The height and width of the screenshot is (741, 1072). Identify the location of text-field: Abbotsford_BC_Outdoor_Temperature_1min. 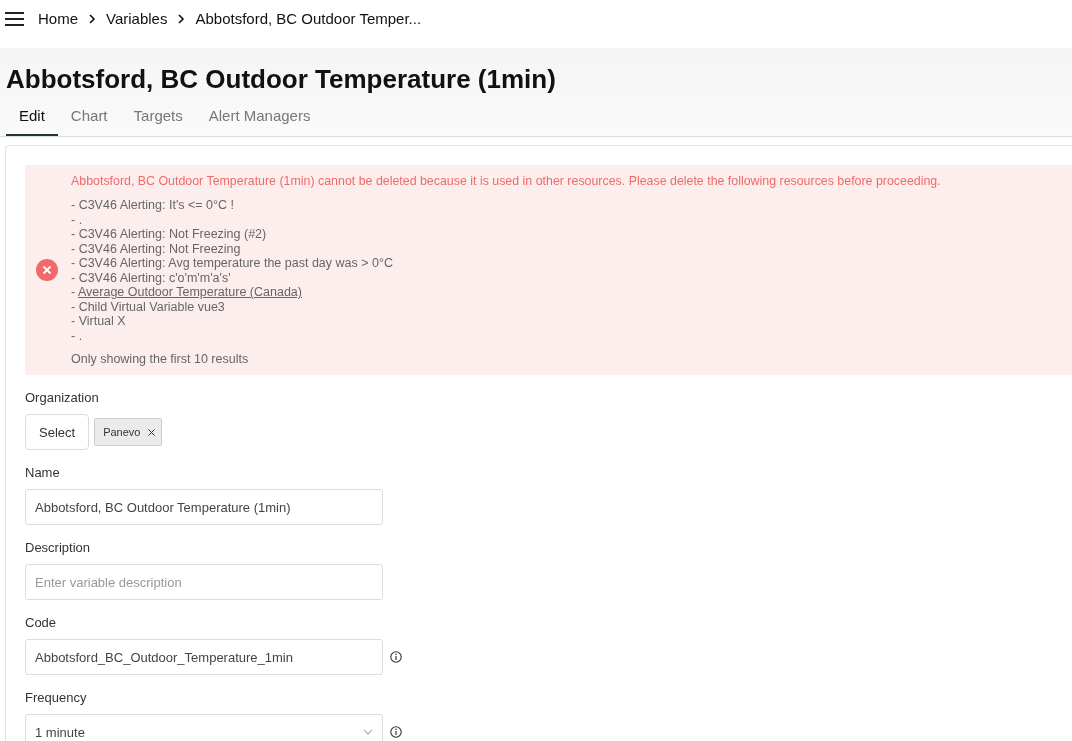
(204, 657).